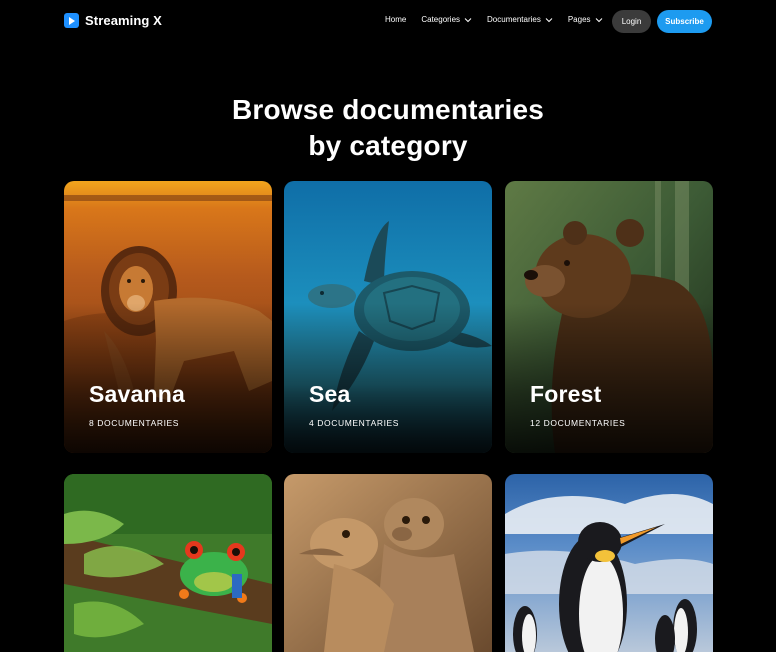 The image size is (776, 652). Describe the element at coordinates (388, 109) in the screenshot. I see `page-title-line-1: Browse documentaries` at that location.